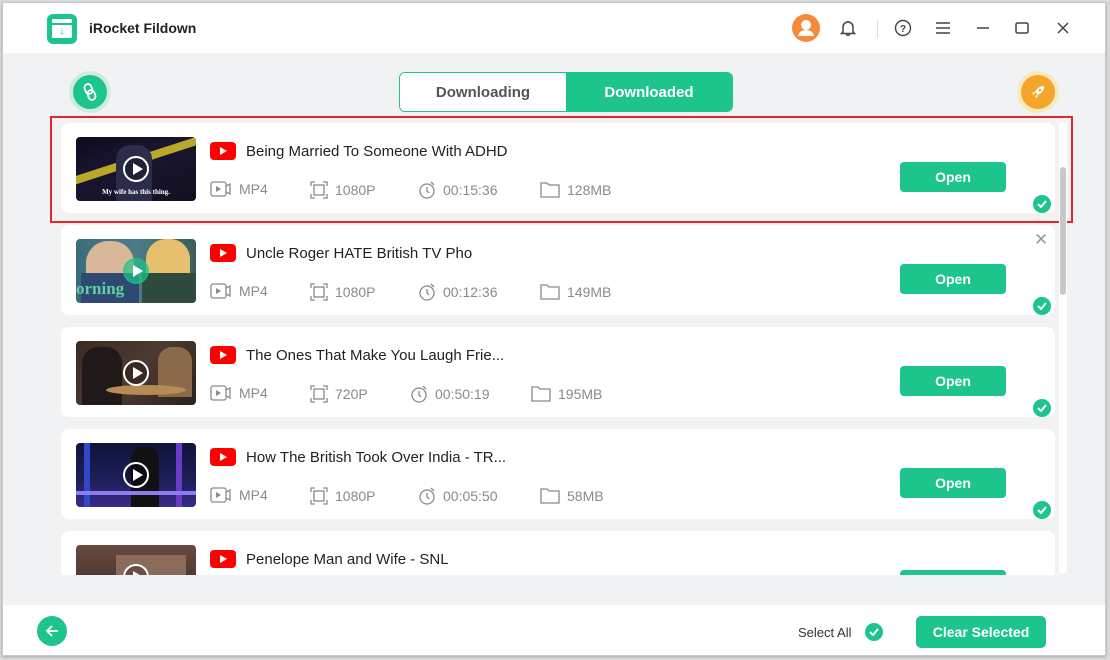  I want to click on help-icon: ?, so click(903, 28).